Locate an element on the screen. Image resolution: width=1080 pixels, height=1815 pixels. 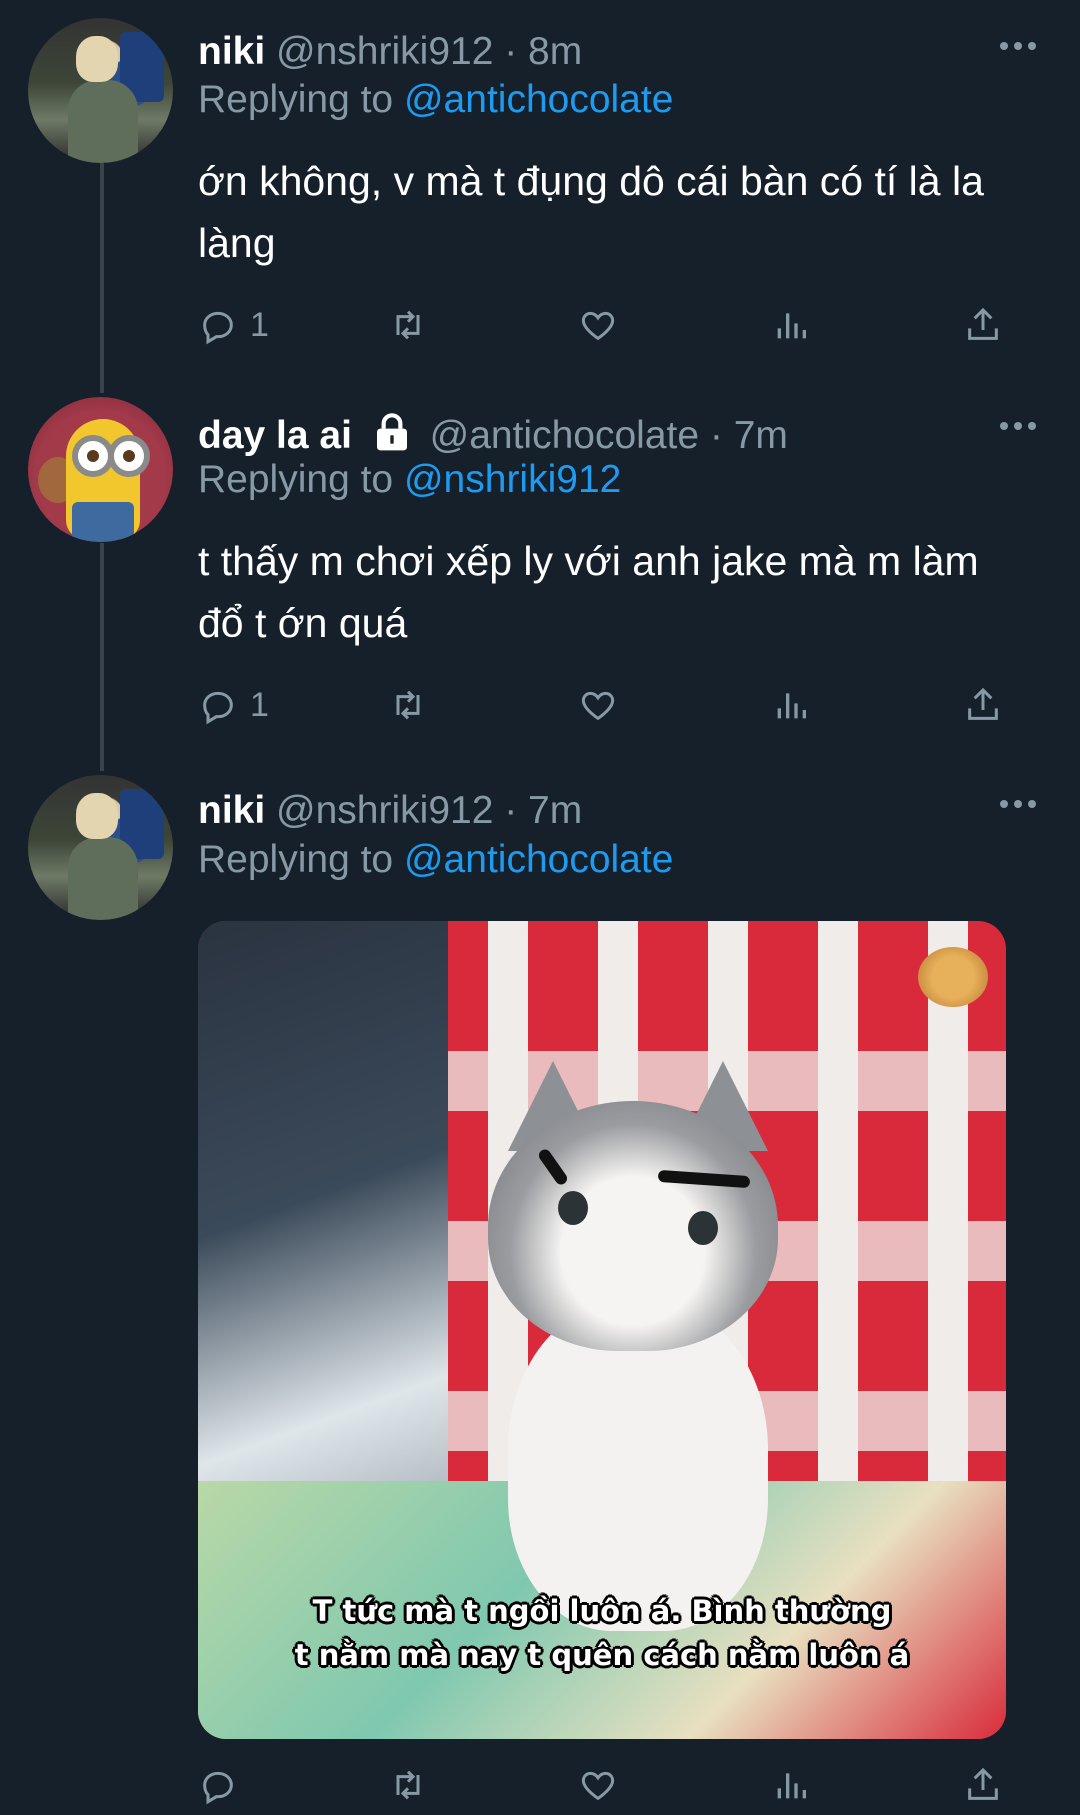
handle: @antichocolate is located at coordinates (564, 435).